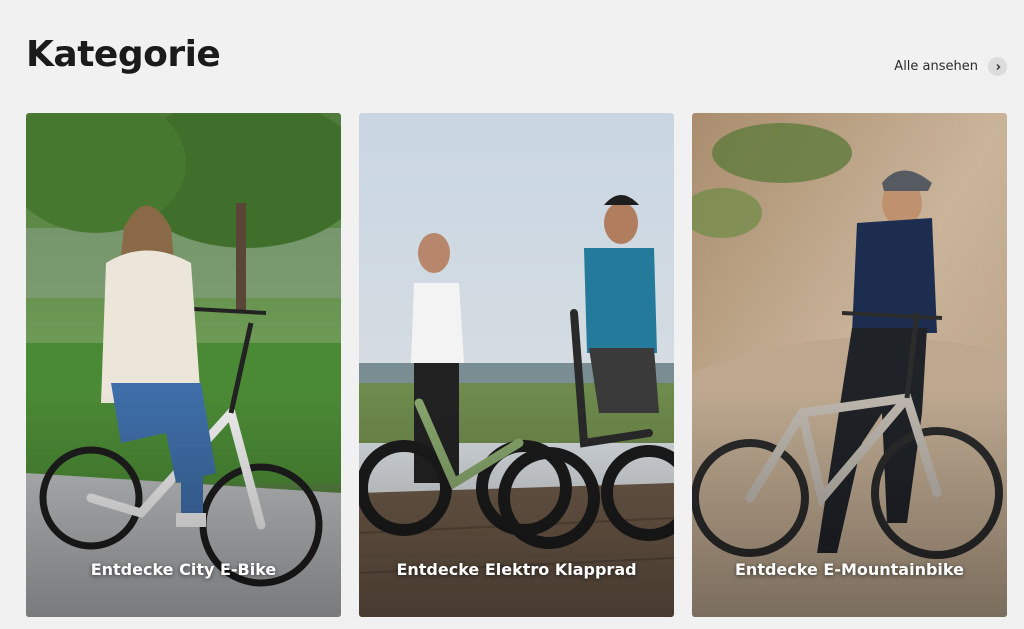 Image resolution: width=1024 pixels, height=629 pixels. Describe the element at coordinates (123, 54) in the screenshot. I see `page-title: Kategorie` at that location.